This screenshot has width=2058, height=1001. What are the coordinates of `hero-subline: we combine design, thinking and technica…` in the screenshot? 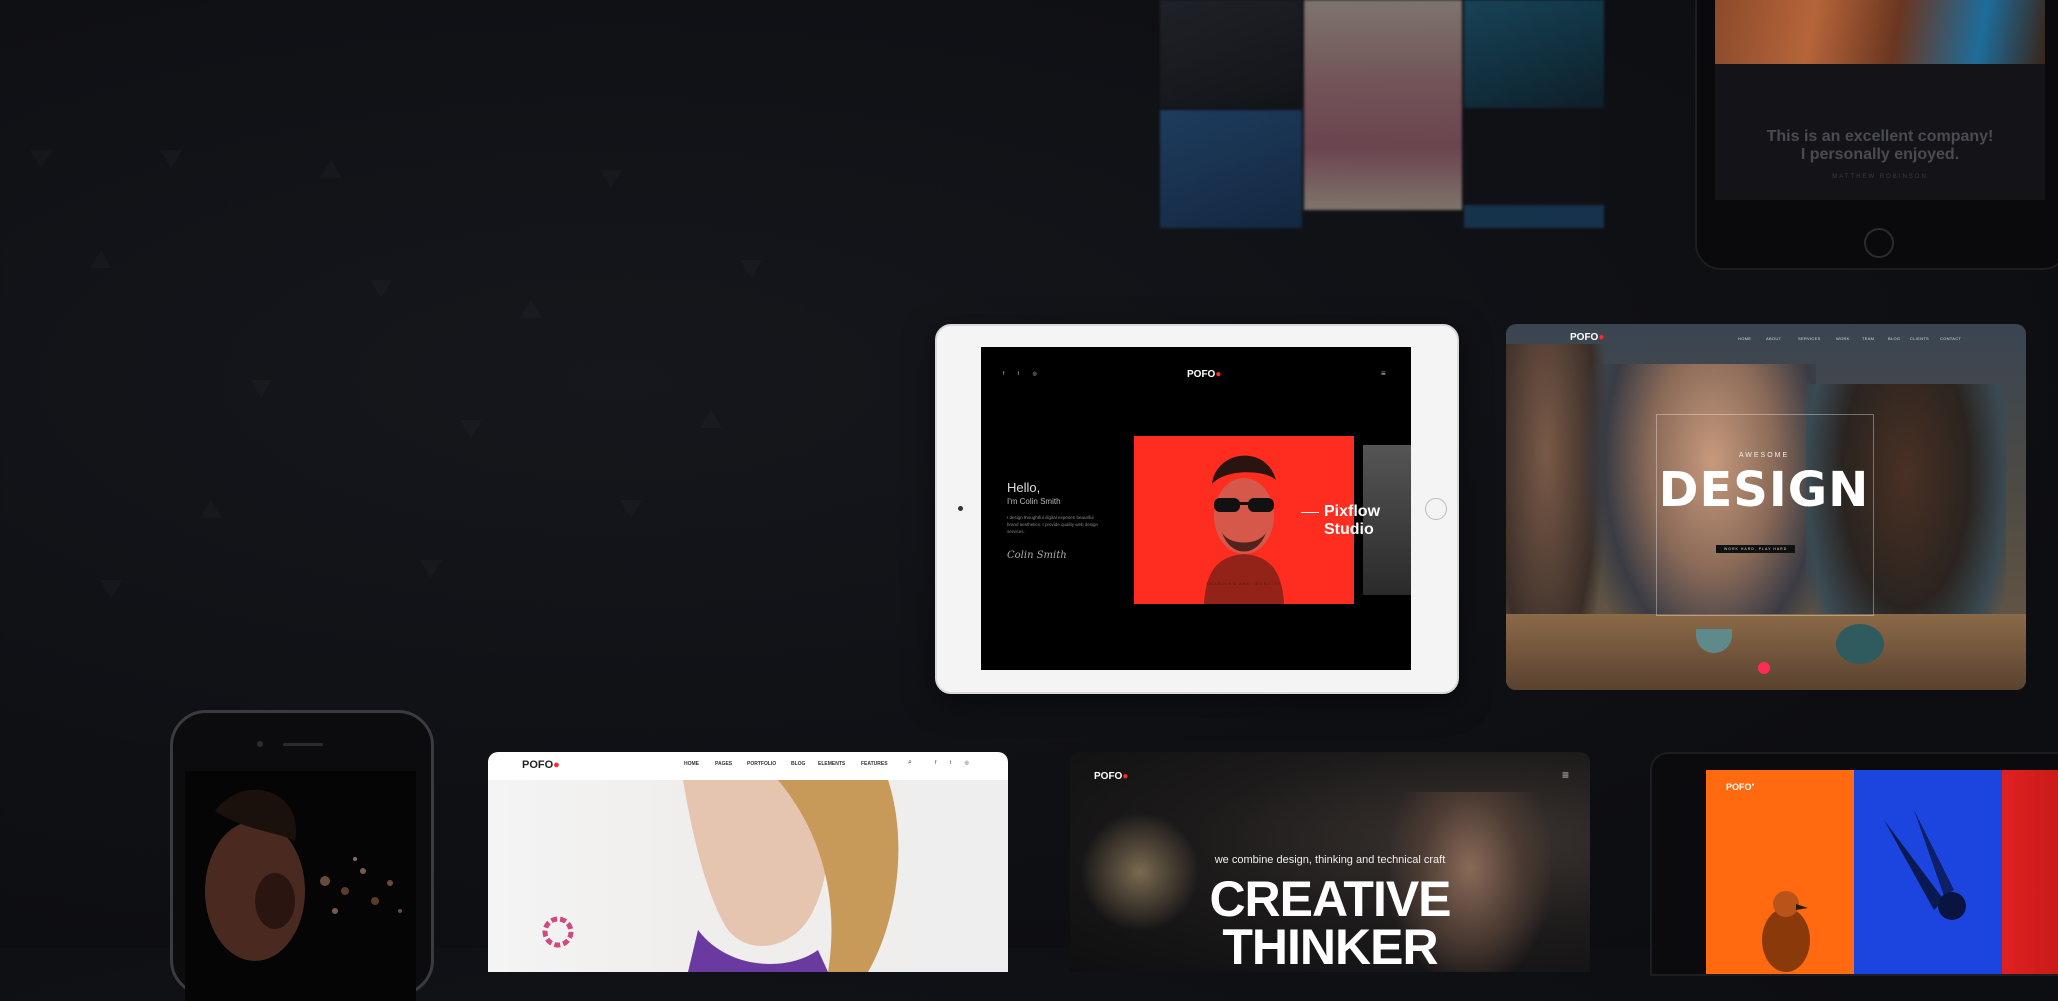 It's located at (1330, 860).